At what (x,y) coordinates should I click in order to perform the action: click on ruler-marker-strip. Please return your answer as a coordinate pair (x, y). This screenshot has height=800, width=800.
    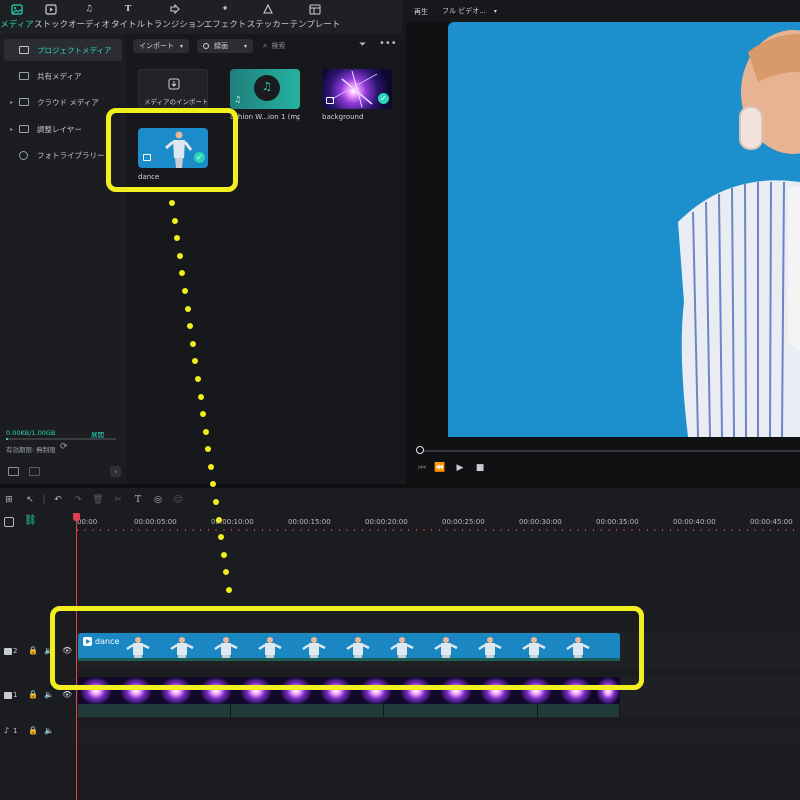
    Looking at the image, I should click on (438, 530).